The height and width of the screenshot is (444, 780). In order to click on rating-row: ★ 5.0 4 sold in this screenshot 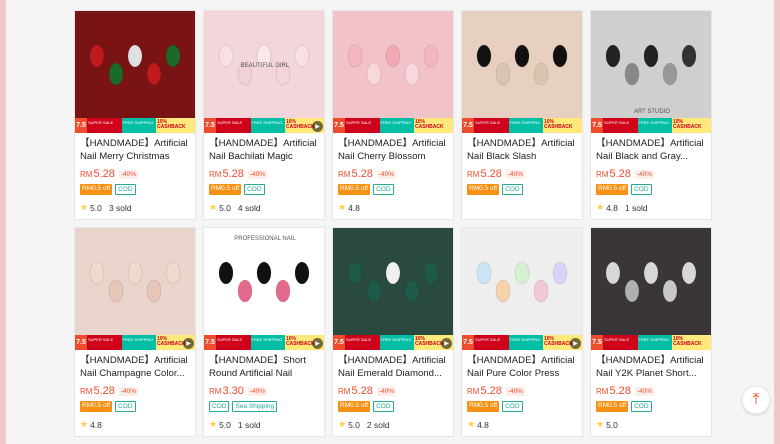, I will do `click(264, 207)`.